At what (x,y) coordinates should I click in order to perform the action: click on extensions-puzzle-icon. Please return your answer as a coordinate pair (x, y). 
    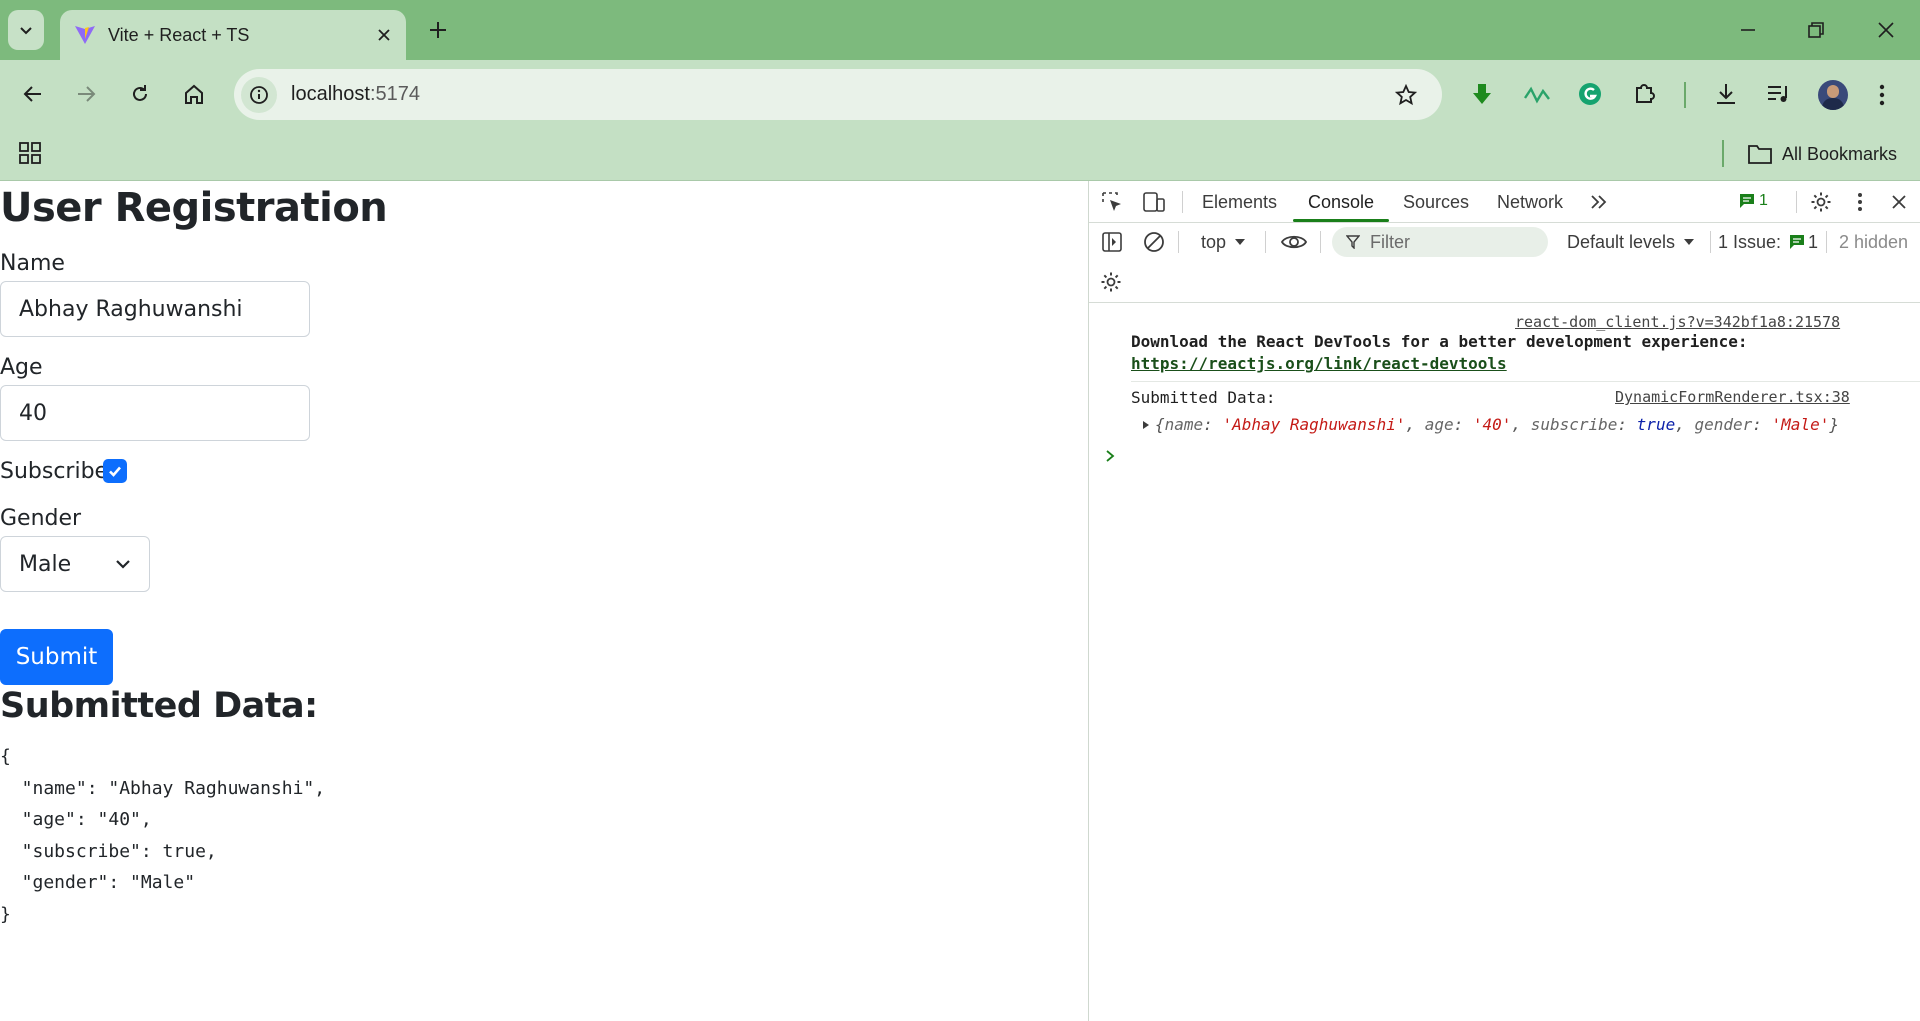
    Looking at the image, I should click on (1645, 93).